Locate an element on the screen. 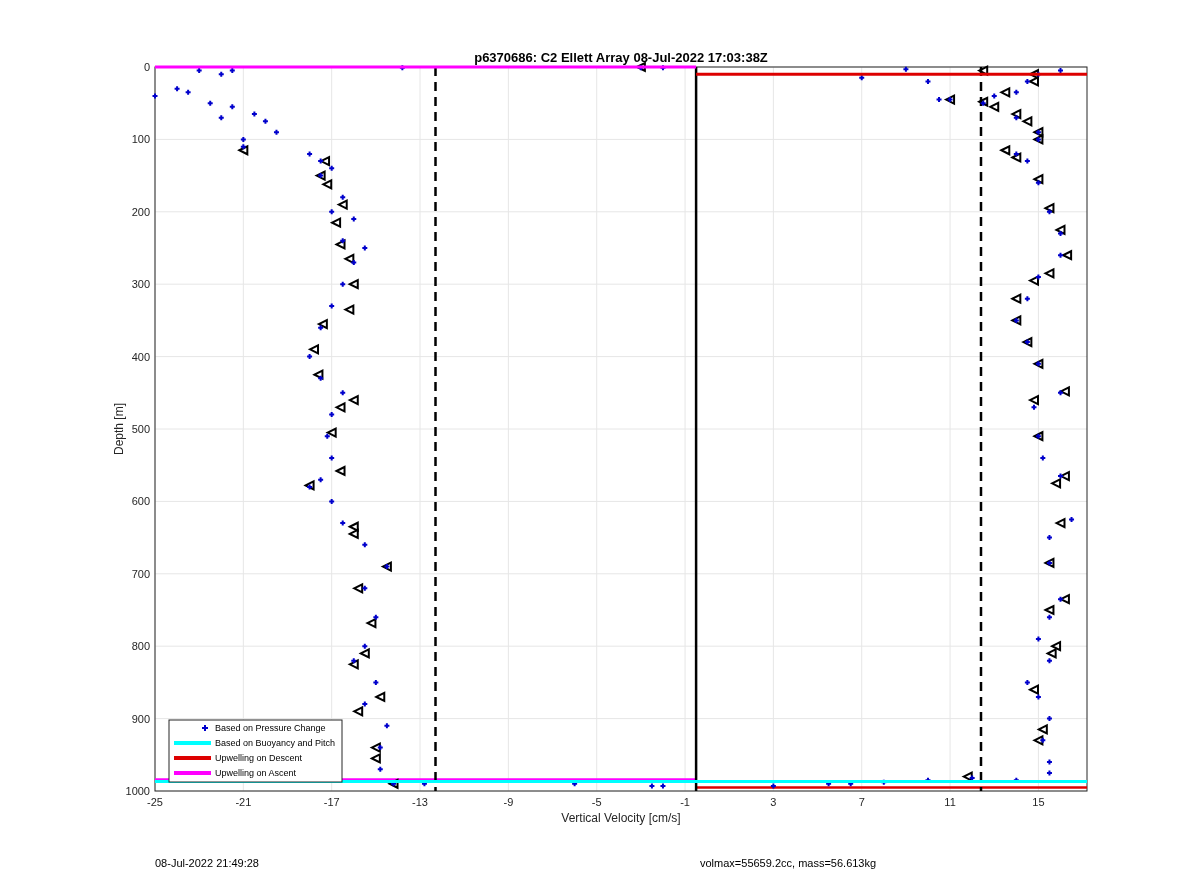 This screenshot has width=1200, height=889. tick-label: -9 is located at coordinates (508, 802).